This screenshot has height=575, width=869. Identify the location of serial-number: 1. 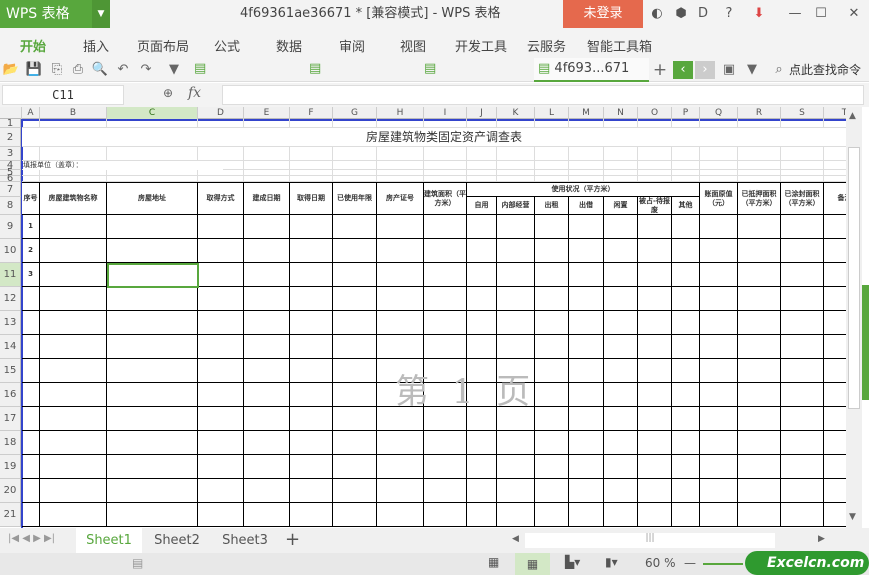
(31, 227).